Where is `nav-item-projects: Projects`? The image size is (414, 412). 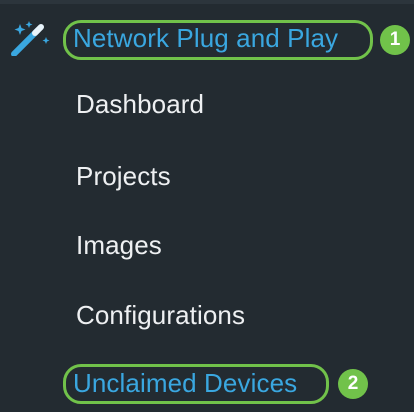 nav-item-projects: Projects is located at coordinates (123, 176).